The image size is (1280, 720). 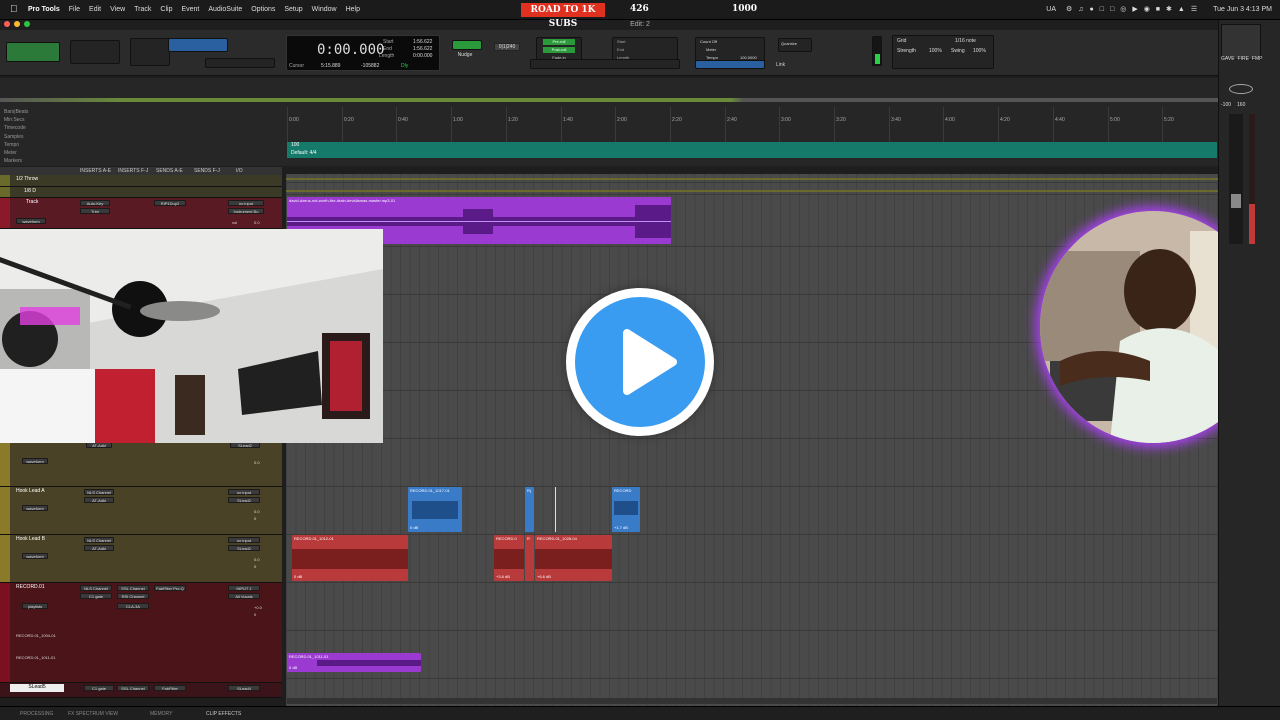 What do you see at coordinates (1241, 42) in the screenshot?
I see `mini-mixer-window` at bounding box center [1241, 42].